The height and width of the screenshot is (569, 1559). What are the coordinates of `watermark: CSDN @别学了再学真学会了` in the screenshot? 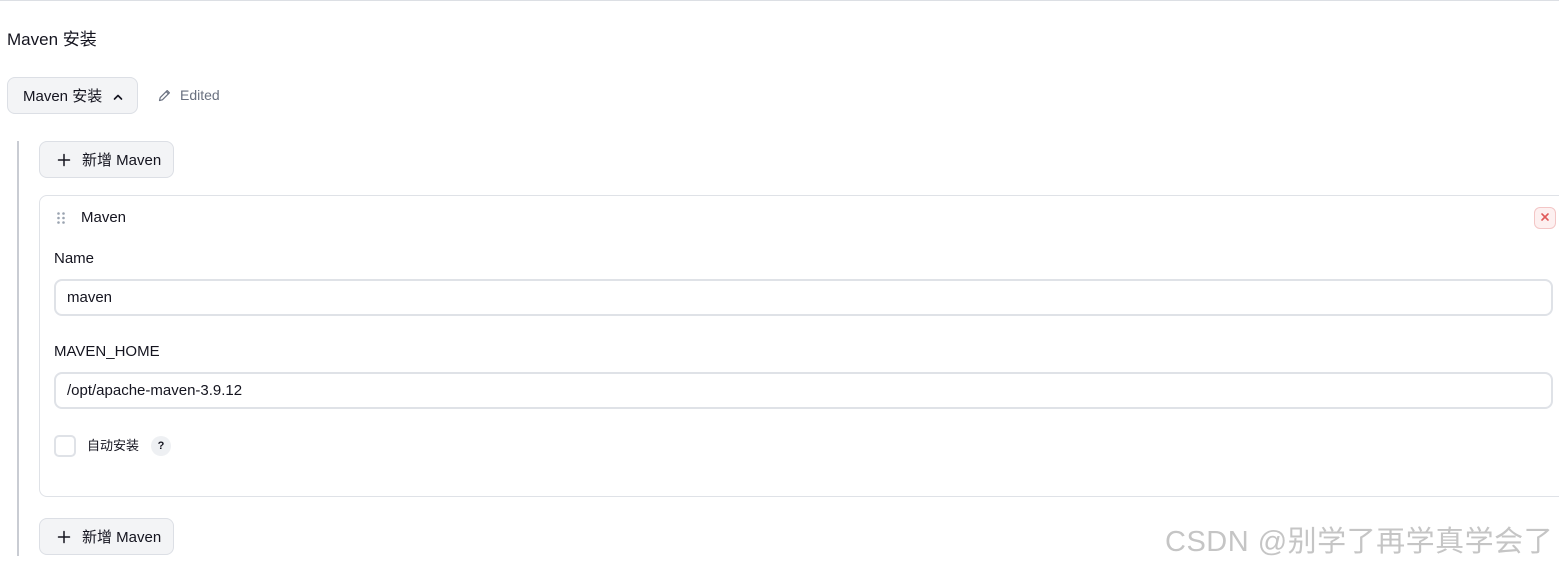 It's located at (1359, 542).